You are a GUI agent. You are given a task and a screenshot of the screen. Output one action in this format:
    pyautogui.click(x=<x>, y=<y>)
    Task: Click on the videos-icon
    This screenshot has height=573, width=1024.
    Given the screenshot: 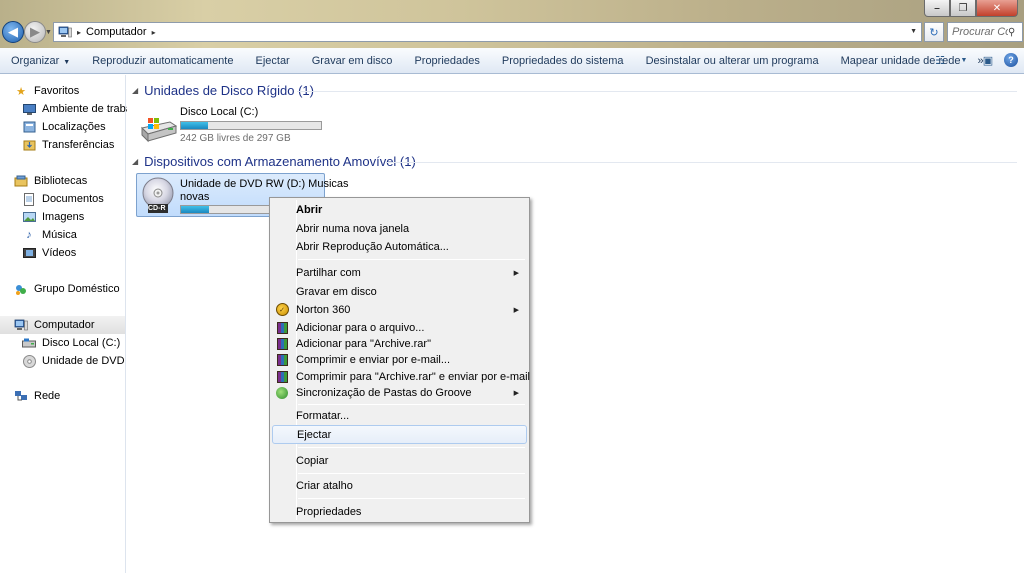 What is the action you would take?
    pyautogui.click(x=29, y=253)
    